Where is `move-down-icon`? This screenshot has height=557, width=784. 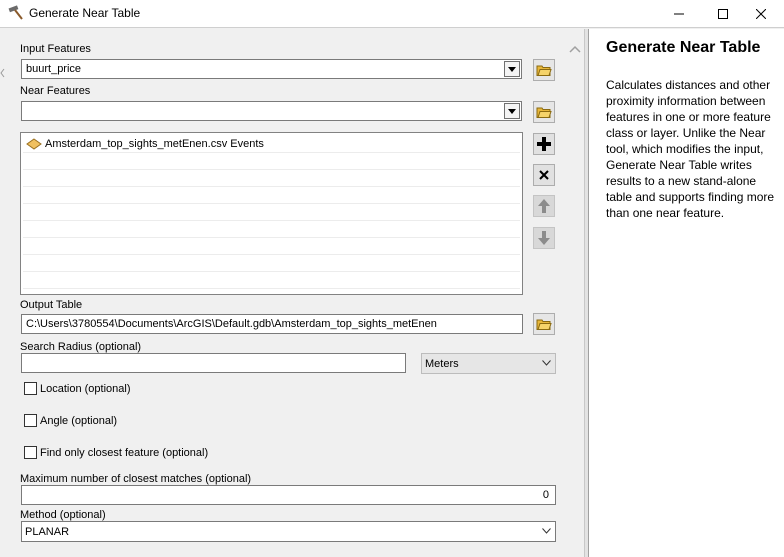 move-down-icon is located at coordinates (544, 238).